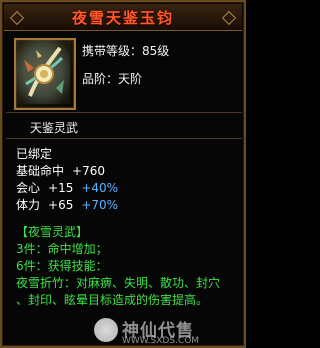 The height and width of the screenshot is (348, 320). Describe the element at coordinates (130, 79) in the screenshot. I see `grade-value: 天阶` at that location.